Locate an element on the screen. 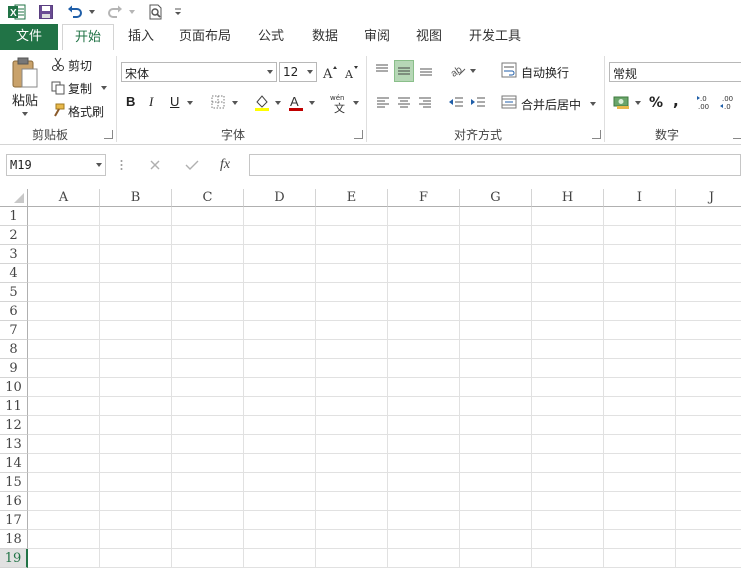 This screenshot has width=741, height=573. row-header-5: 5 is located at coordinates (14, 292).